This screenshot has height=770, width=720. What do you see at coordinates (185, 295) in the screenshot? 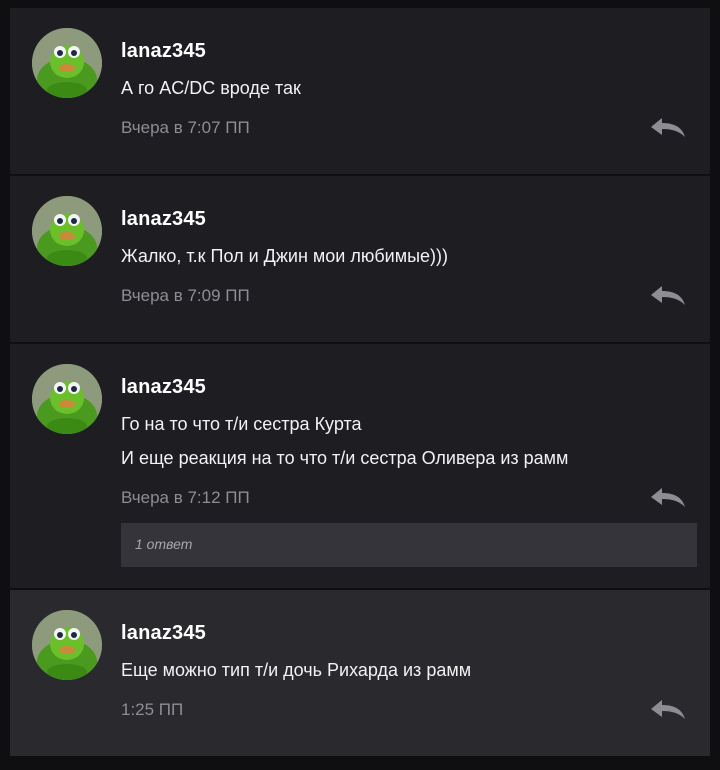
I see `timestamp: Вчера в 7:09 ПП` at bounding box center [185, 295].